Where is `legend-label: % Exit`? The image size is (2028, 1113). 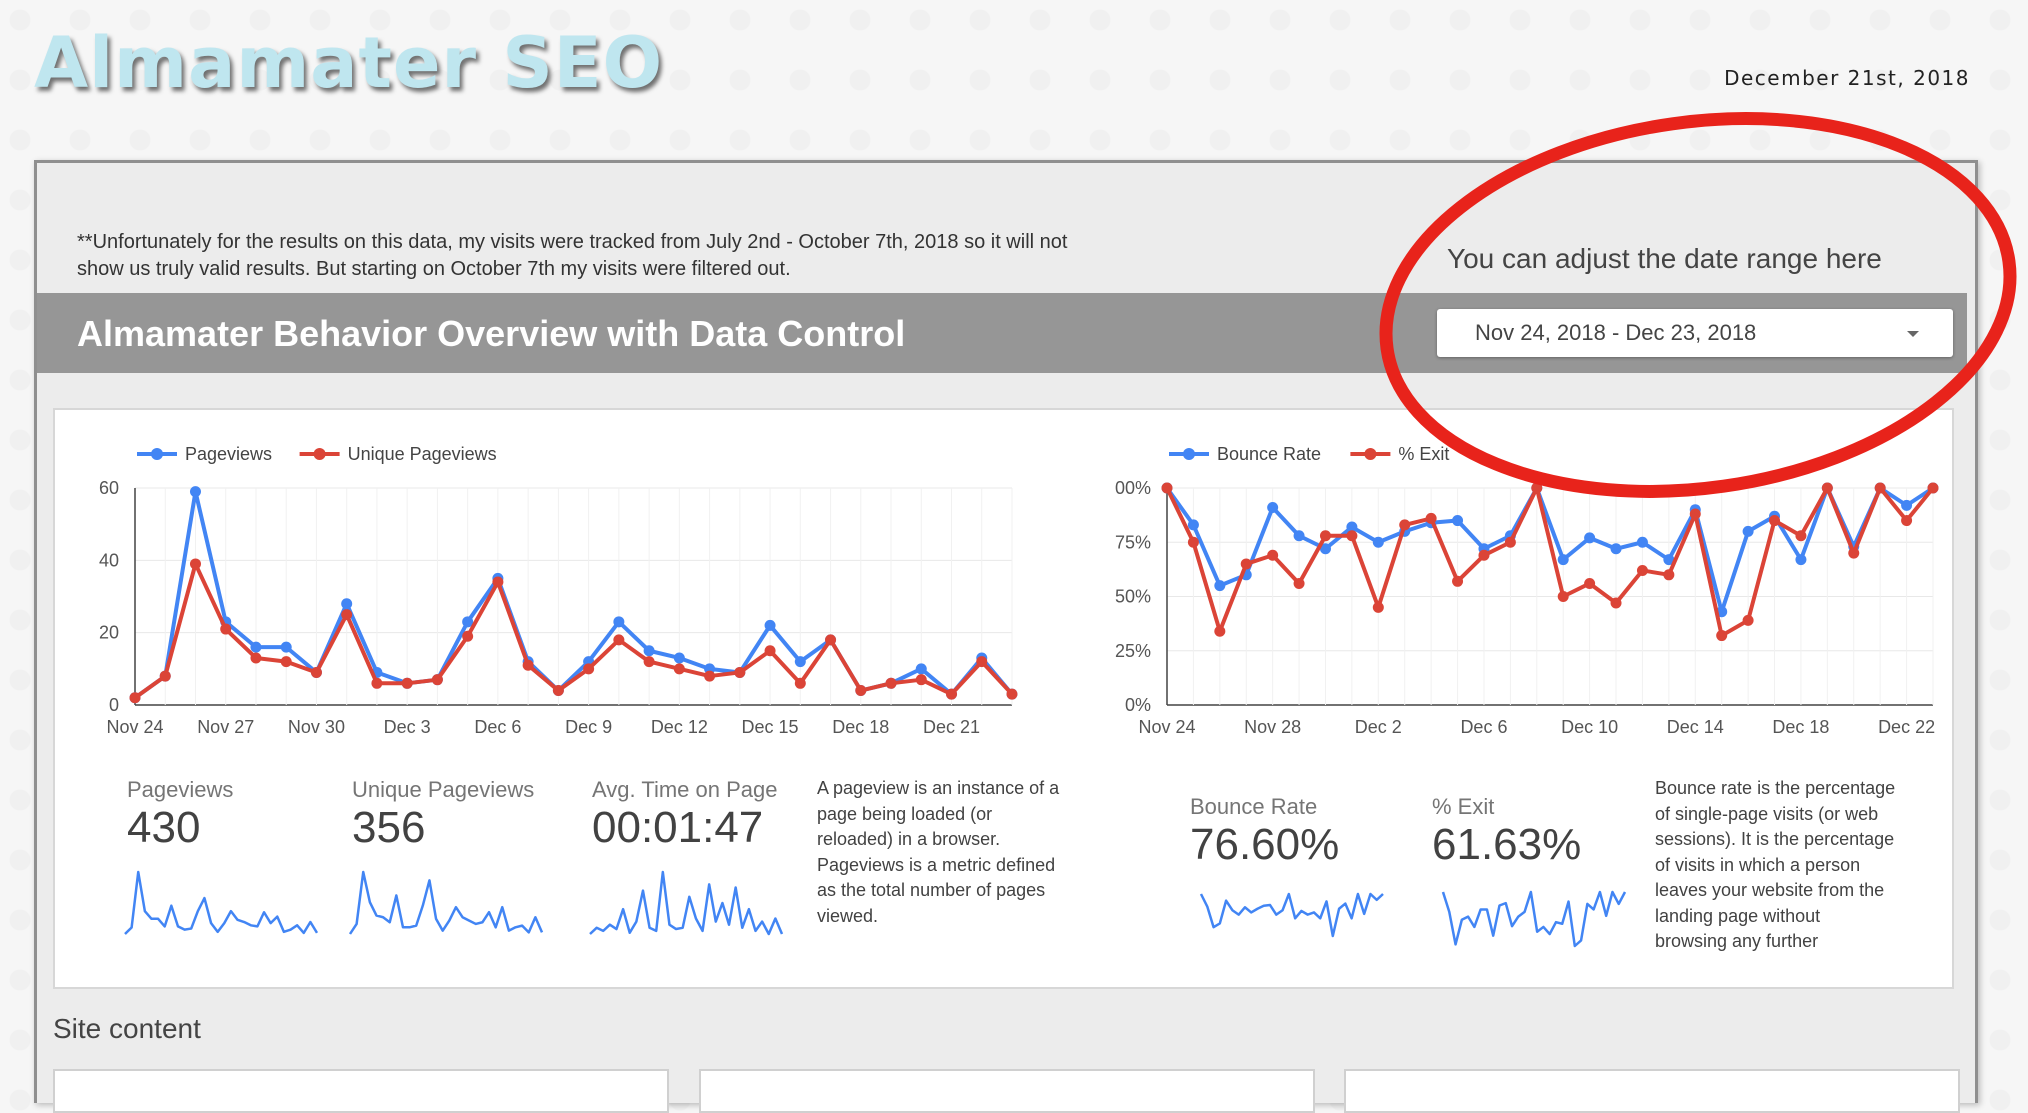
legend-label: % Exit is located at coordinates (1423, 454).